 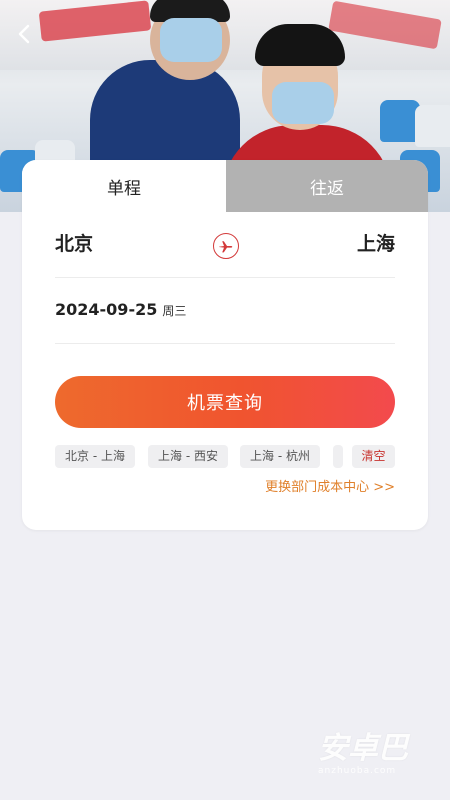 I want to click on watermark-logo: 安卓巴 anzhuoba.com, so click(x=373, y=756).